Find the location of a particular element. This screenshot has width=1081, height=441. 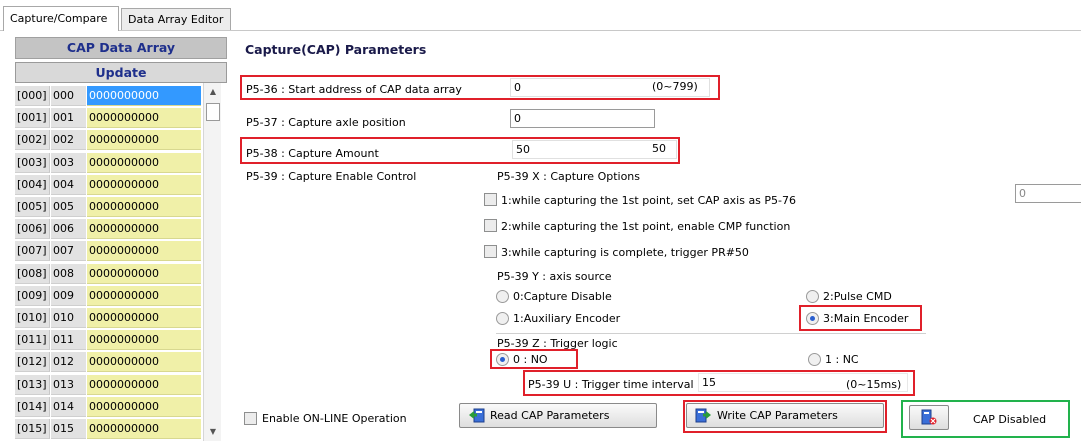

update-button: Update is located at coordinates (121, 72).